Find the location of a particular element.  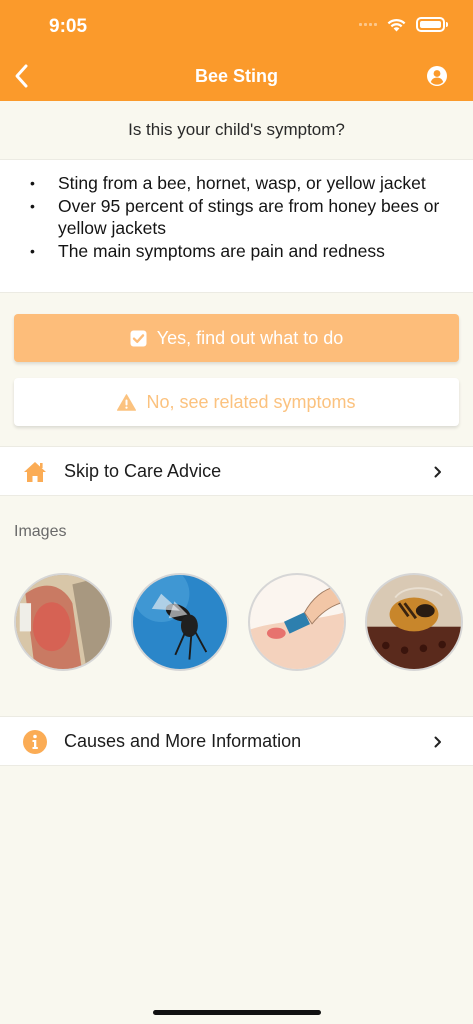

image-thumbnail-arm-sting is located at coordinates (63, 622).